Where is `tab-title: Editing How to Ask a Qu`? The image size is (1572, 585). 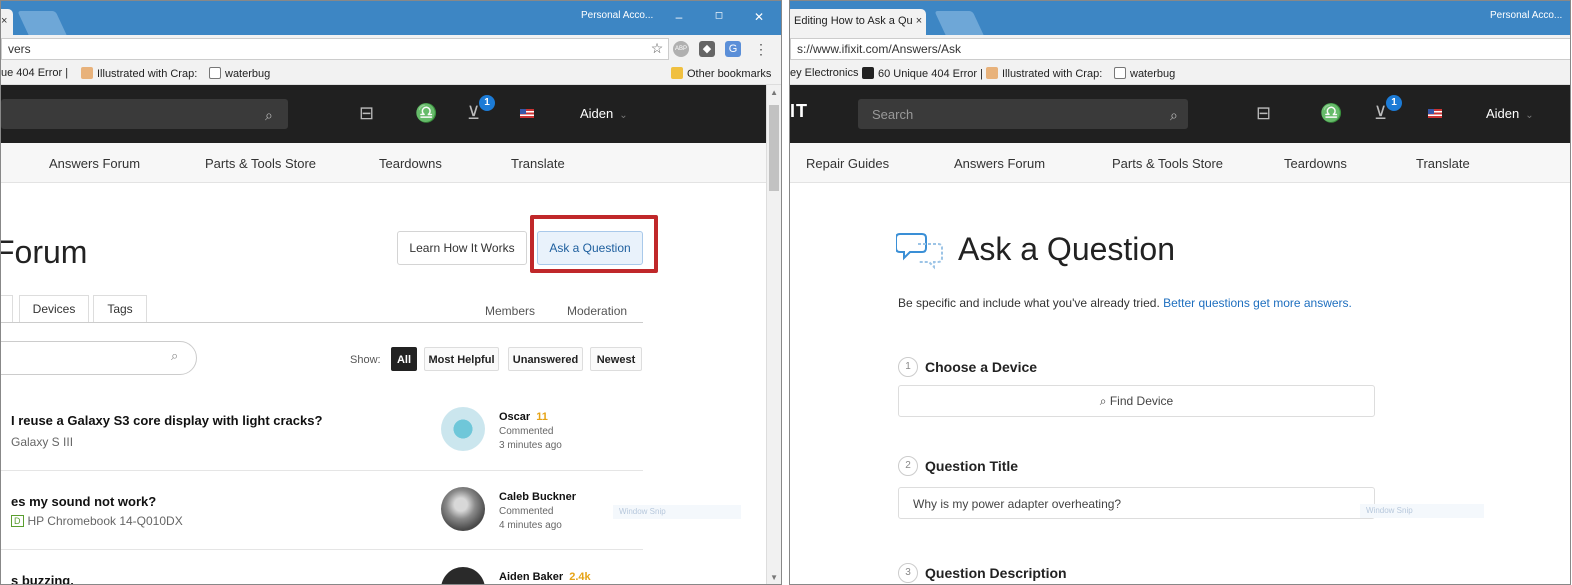 tab-title: Editing How to Ask a Qu is located at coordinates (853, 21).